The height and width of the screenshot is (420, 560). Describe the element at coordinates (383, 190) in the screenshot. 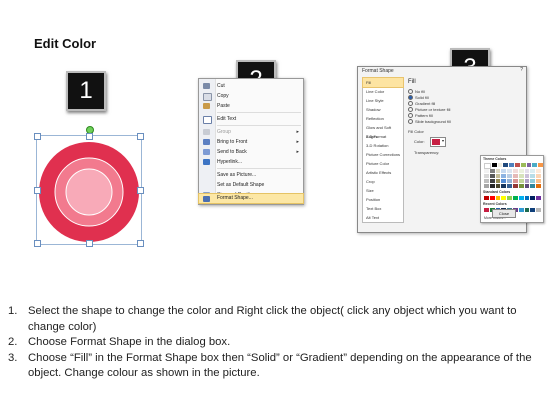

I see `category-size: Size` at that location.